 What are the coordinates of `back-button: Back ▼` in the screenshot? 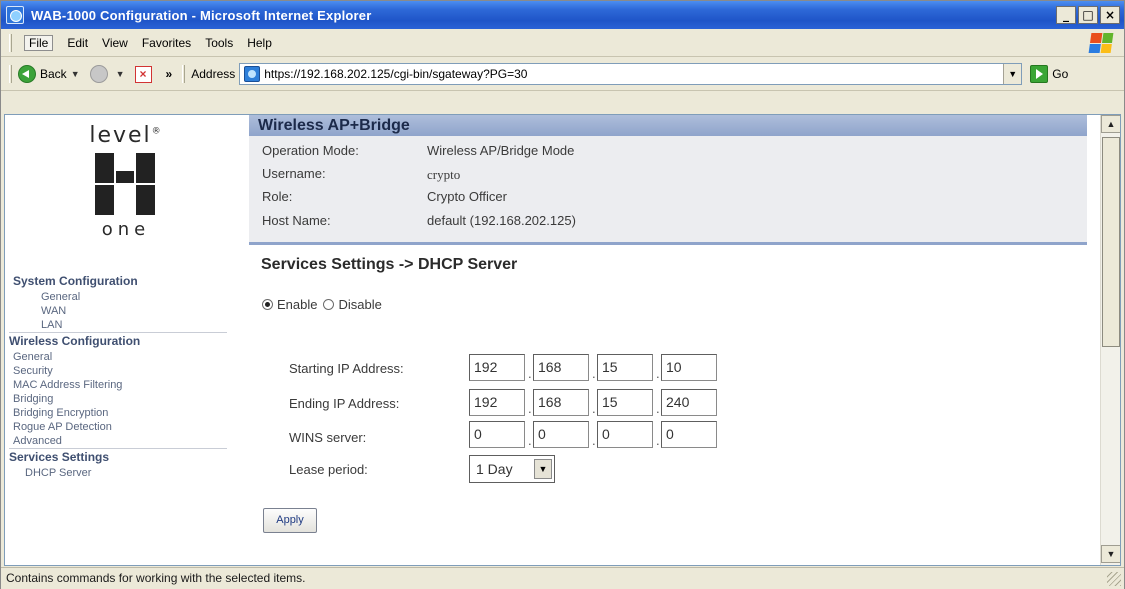 It's located at (51, 74).